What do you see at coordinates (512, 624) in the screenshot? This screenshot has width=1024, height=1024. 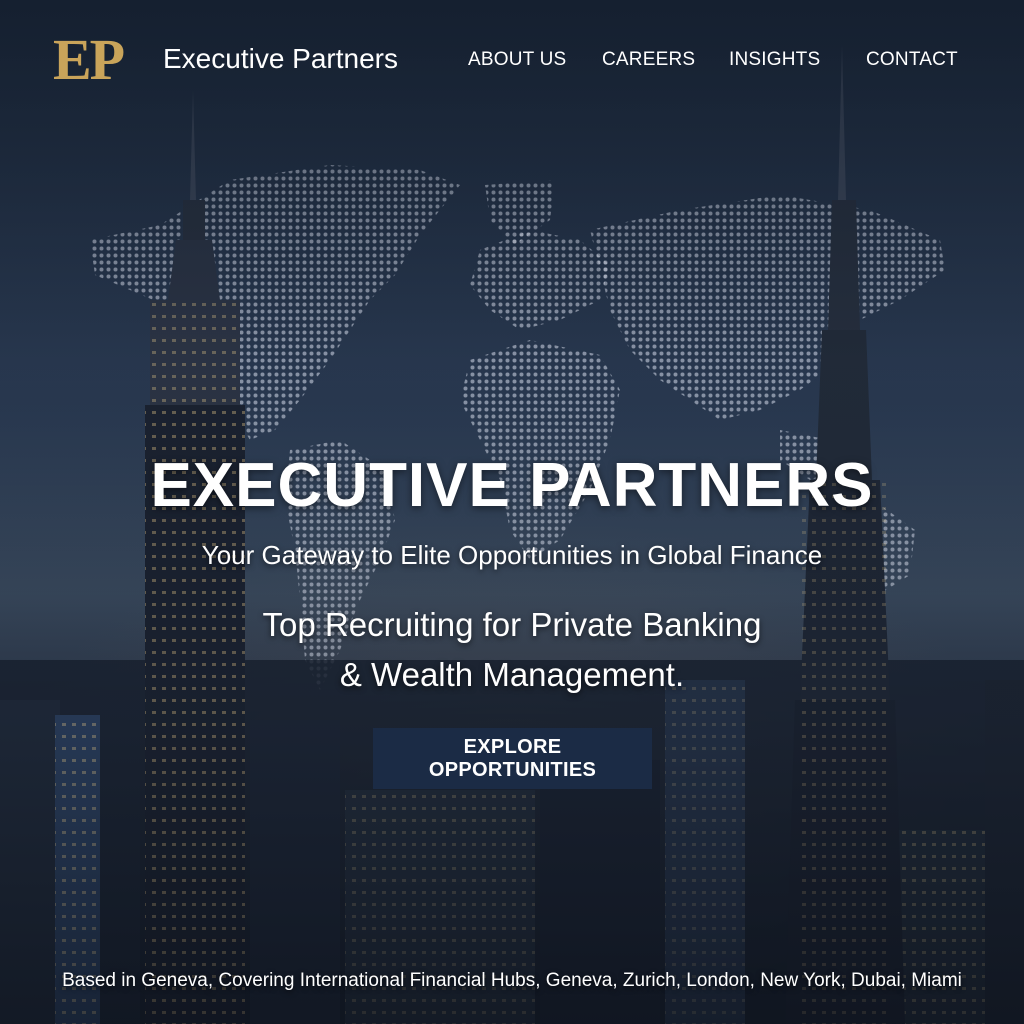 I see `hero-subheading-line-1: Top Recruiting for Private Banking` at bounding box center [512, 624].